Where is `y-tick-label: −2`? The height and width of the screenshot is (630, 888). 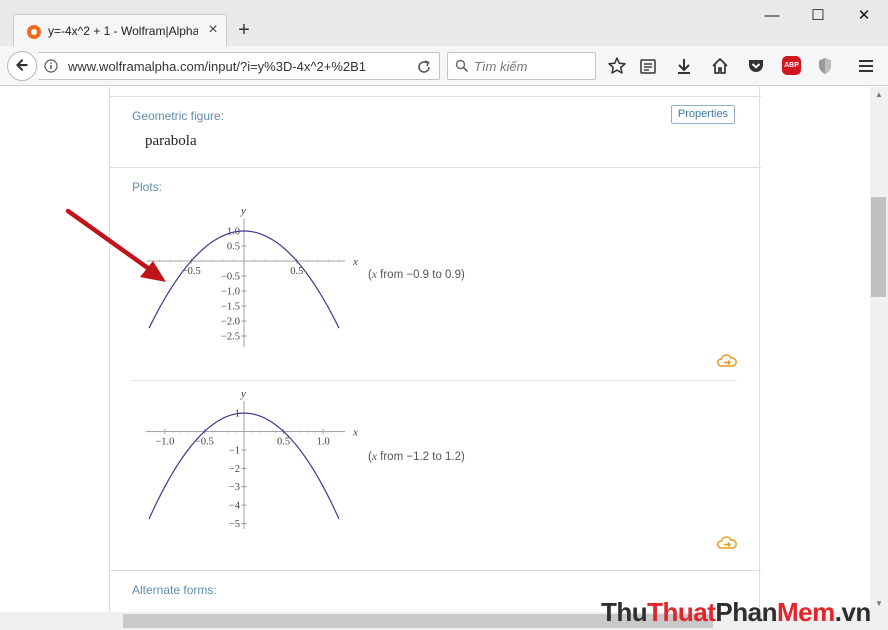 y-tick-label: −2 is located at coordinates (234, 469).